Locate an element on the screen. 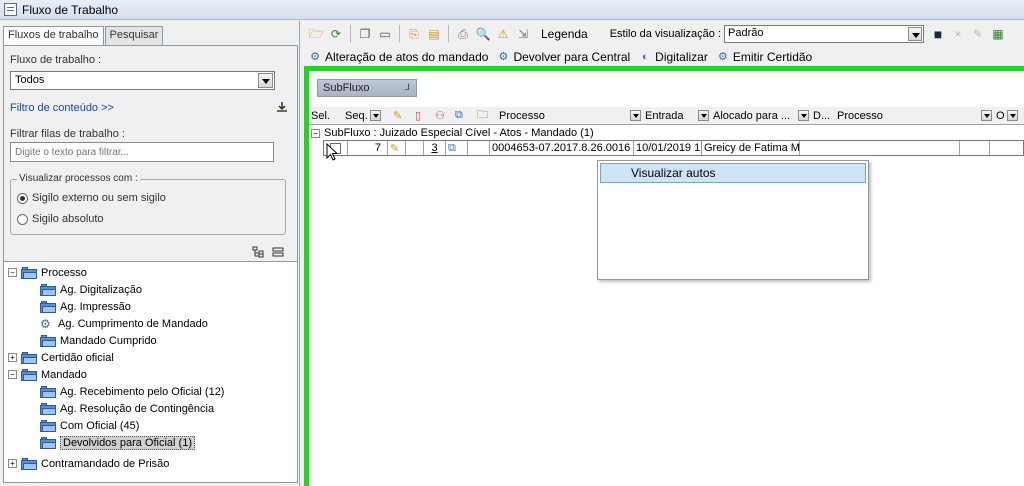 The image size is (1024, 486). tree-node-ag-resolucao: Ag. Resolução de Contingência is located at coordinates (127, 408).